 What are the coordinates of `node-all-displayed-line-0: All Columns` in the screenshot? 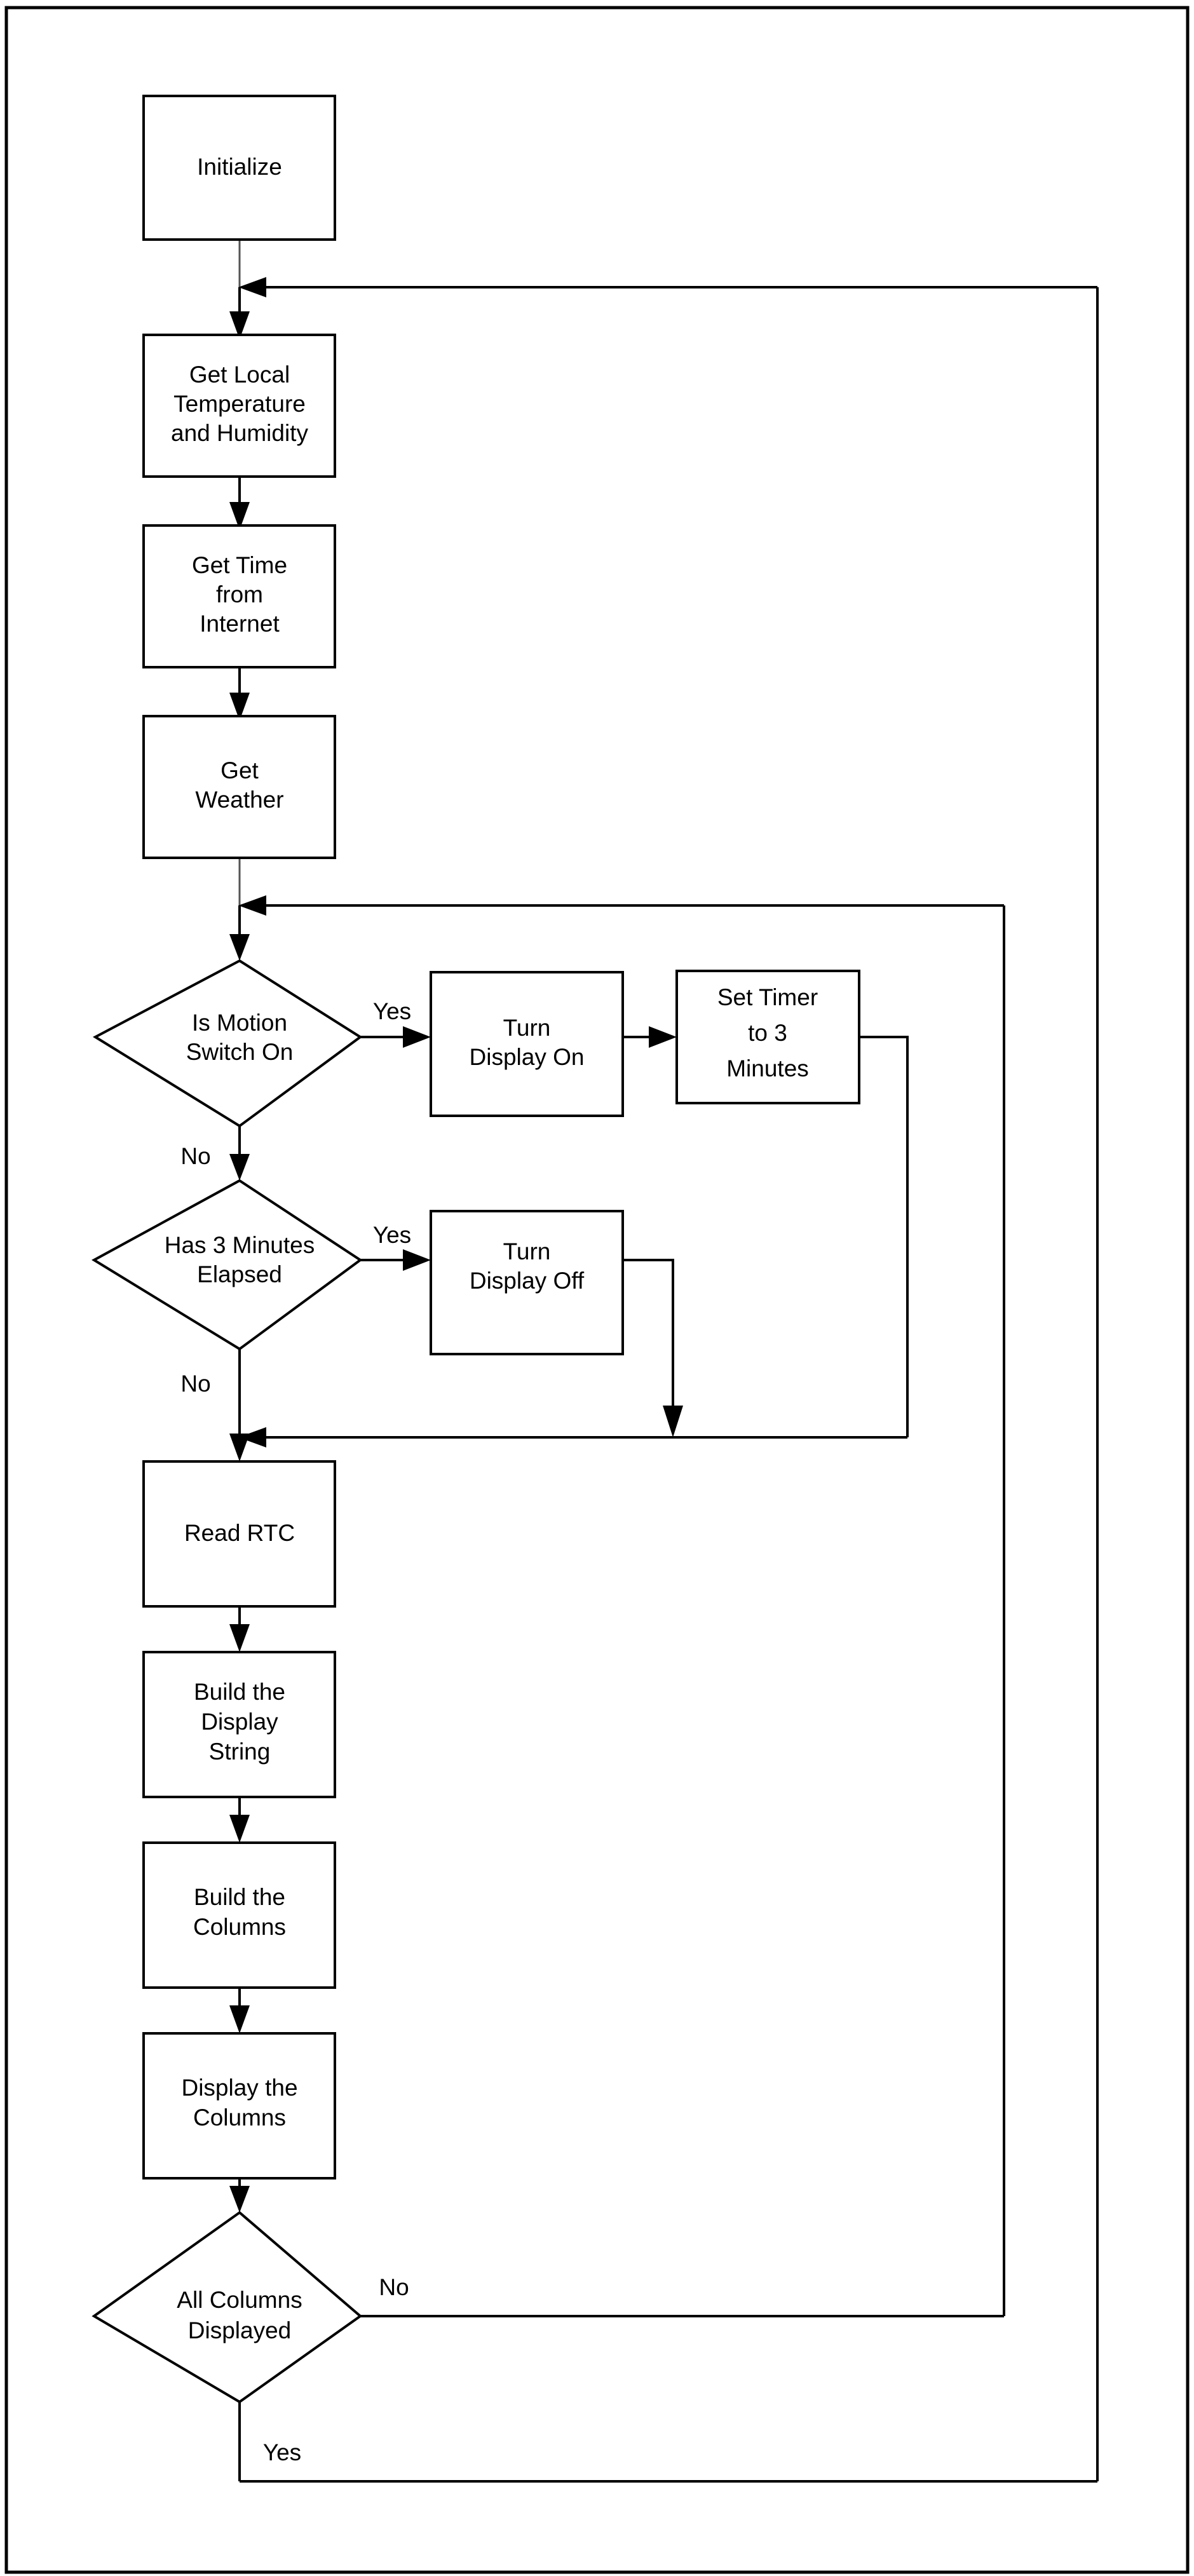 It's located at (239, 2300).